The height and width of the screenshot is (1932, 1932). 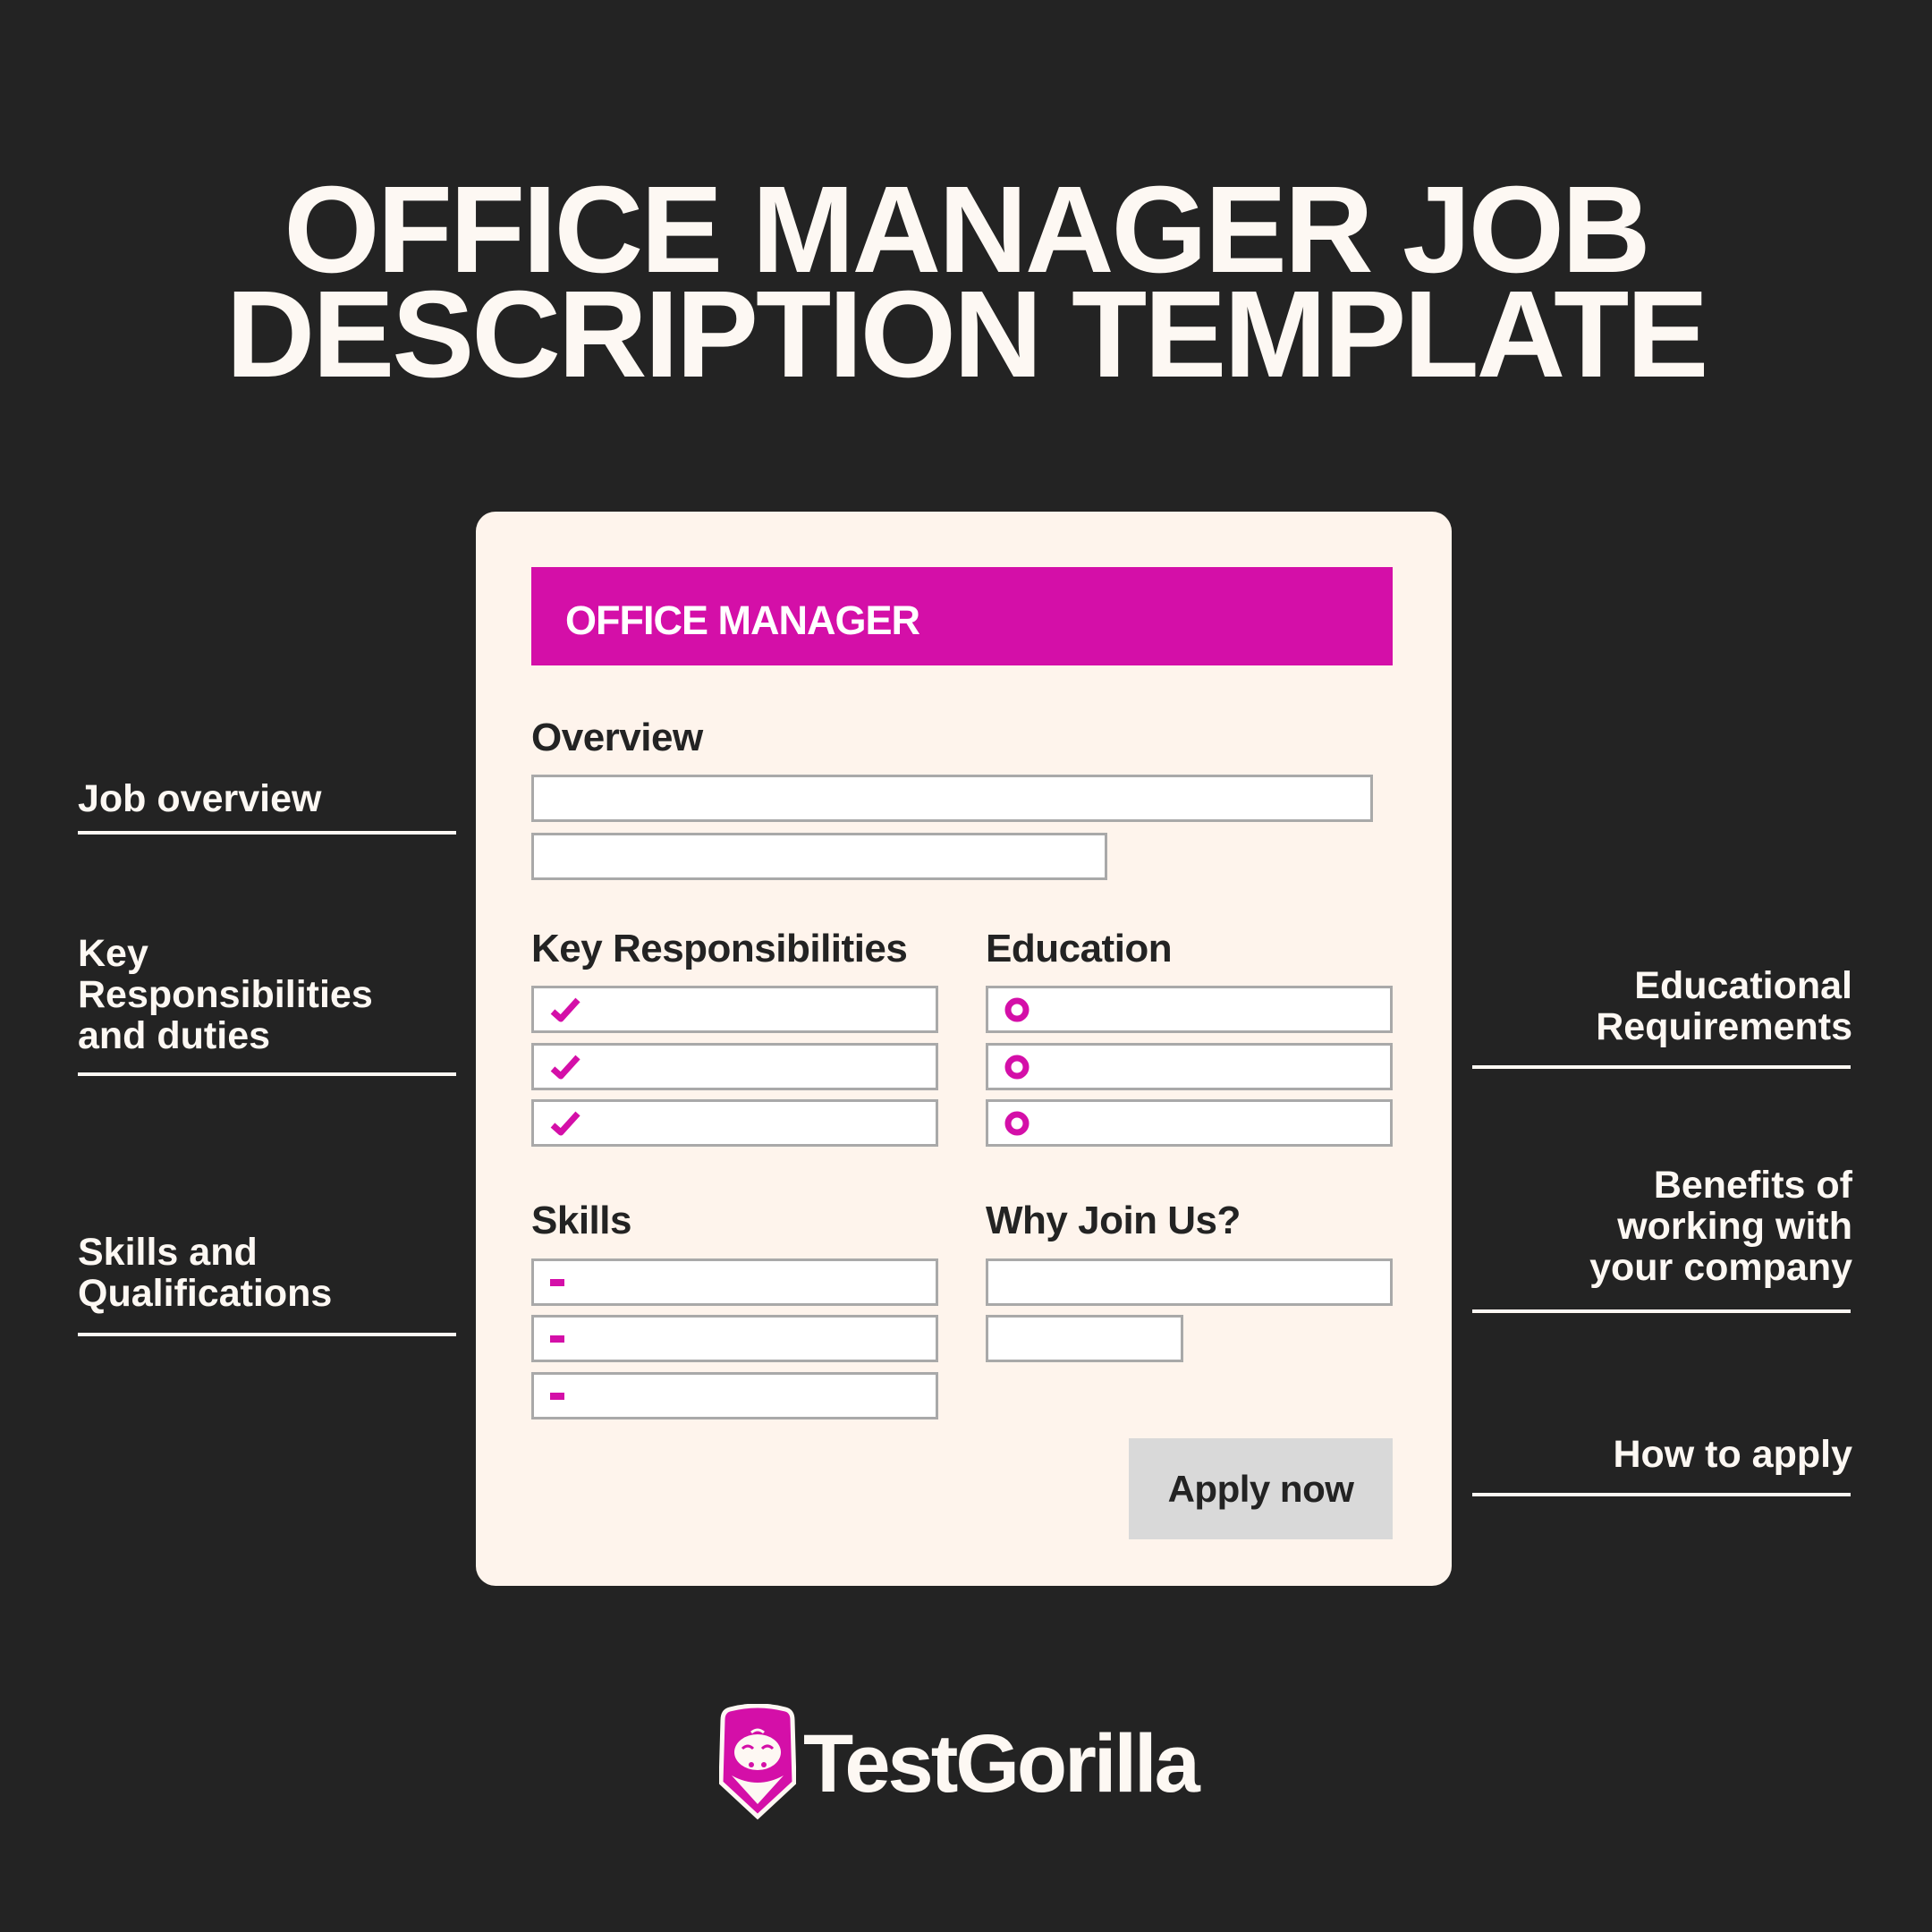 I want to click on job-title-banner: OFFICE MANAGER, so click(x=962, y=616).